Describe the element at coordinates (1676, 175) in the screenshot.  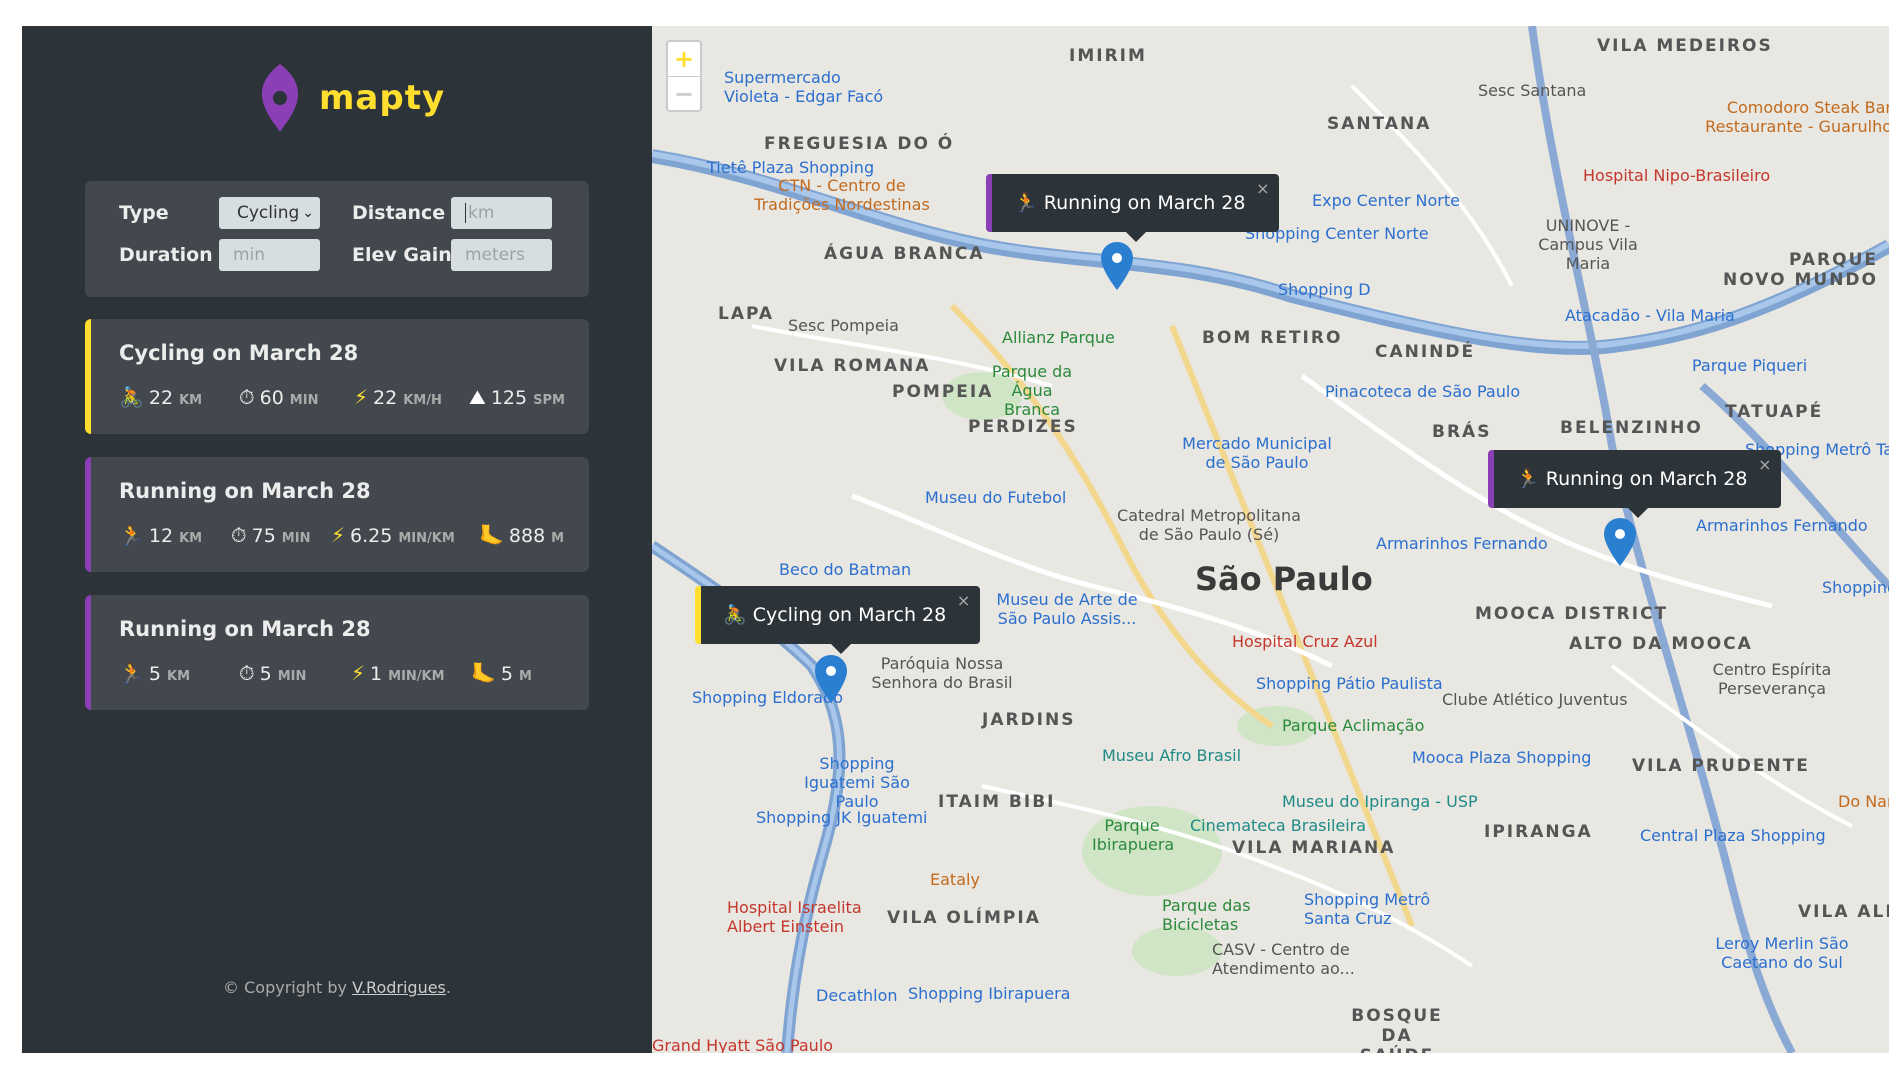
I see `place-label: Hospital Nipo-Brasileiro` at that location.